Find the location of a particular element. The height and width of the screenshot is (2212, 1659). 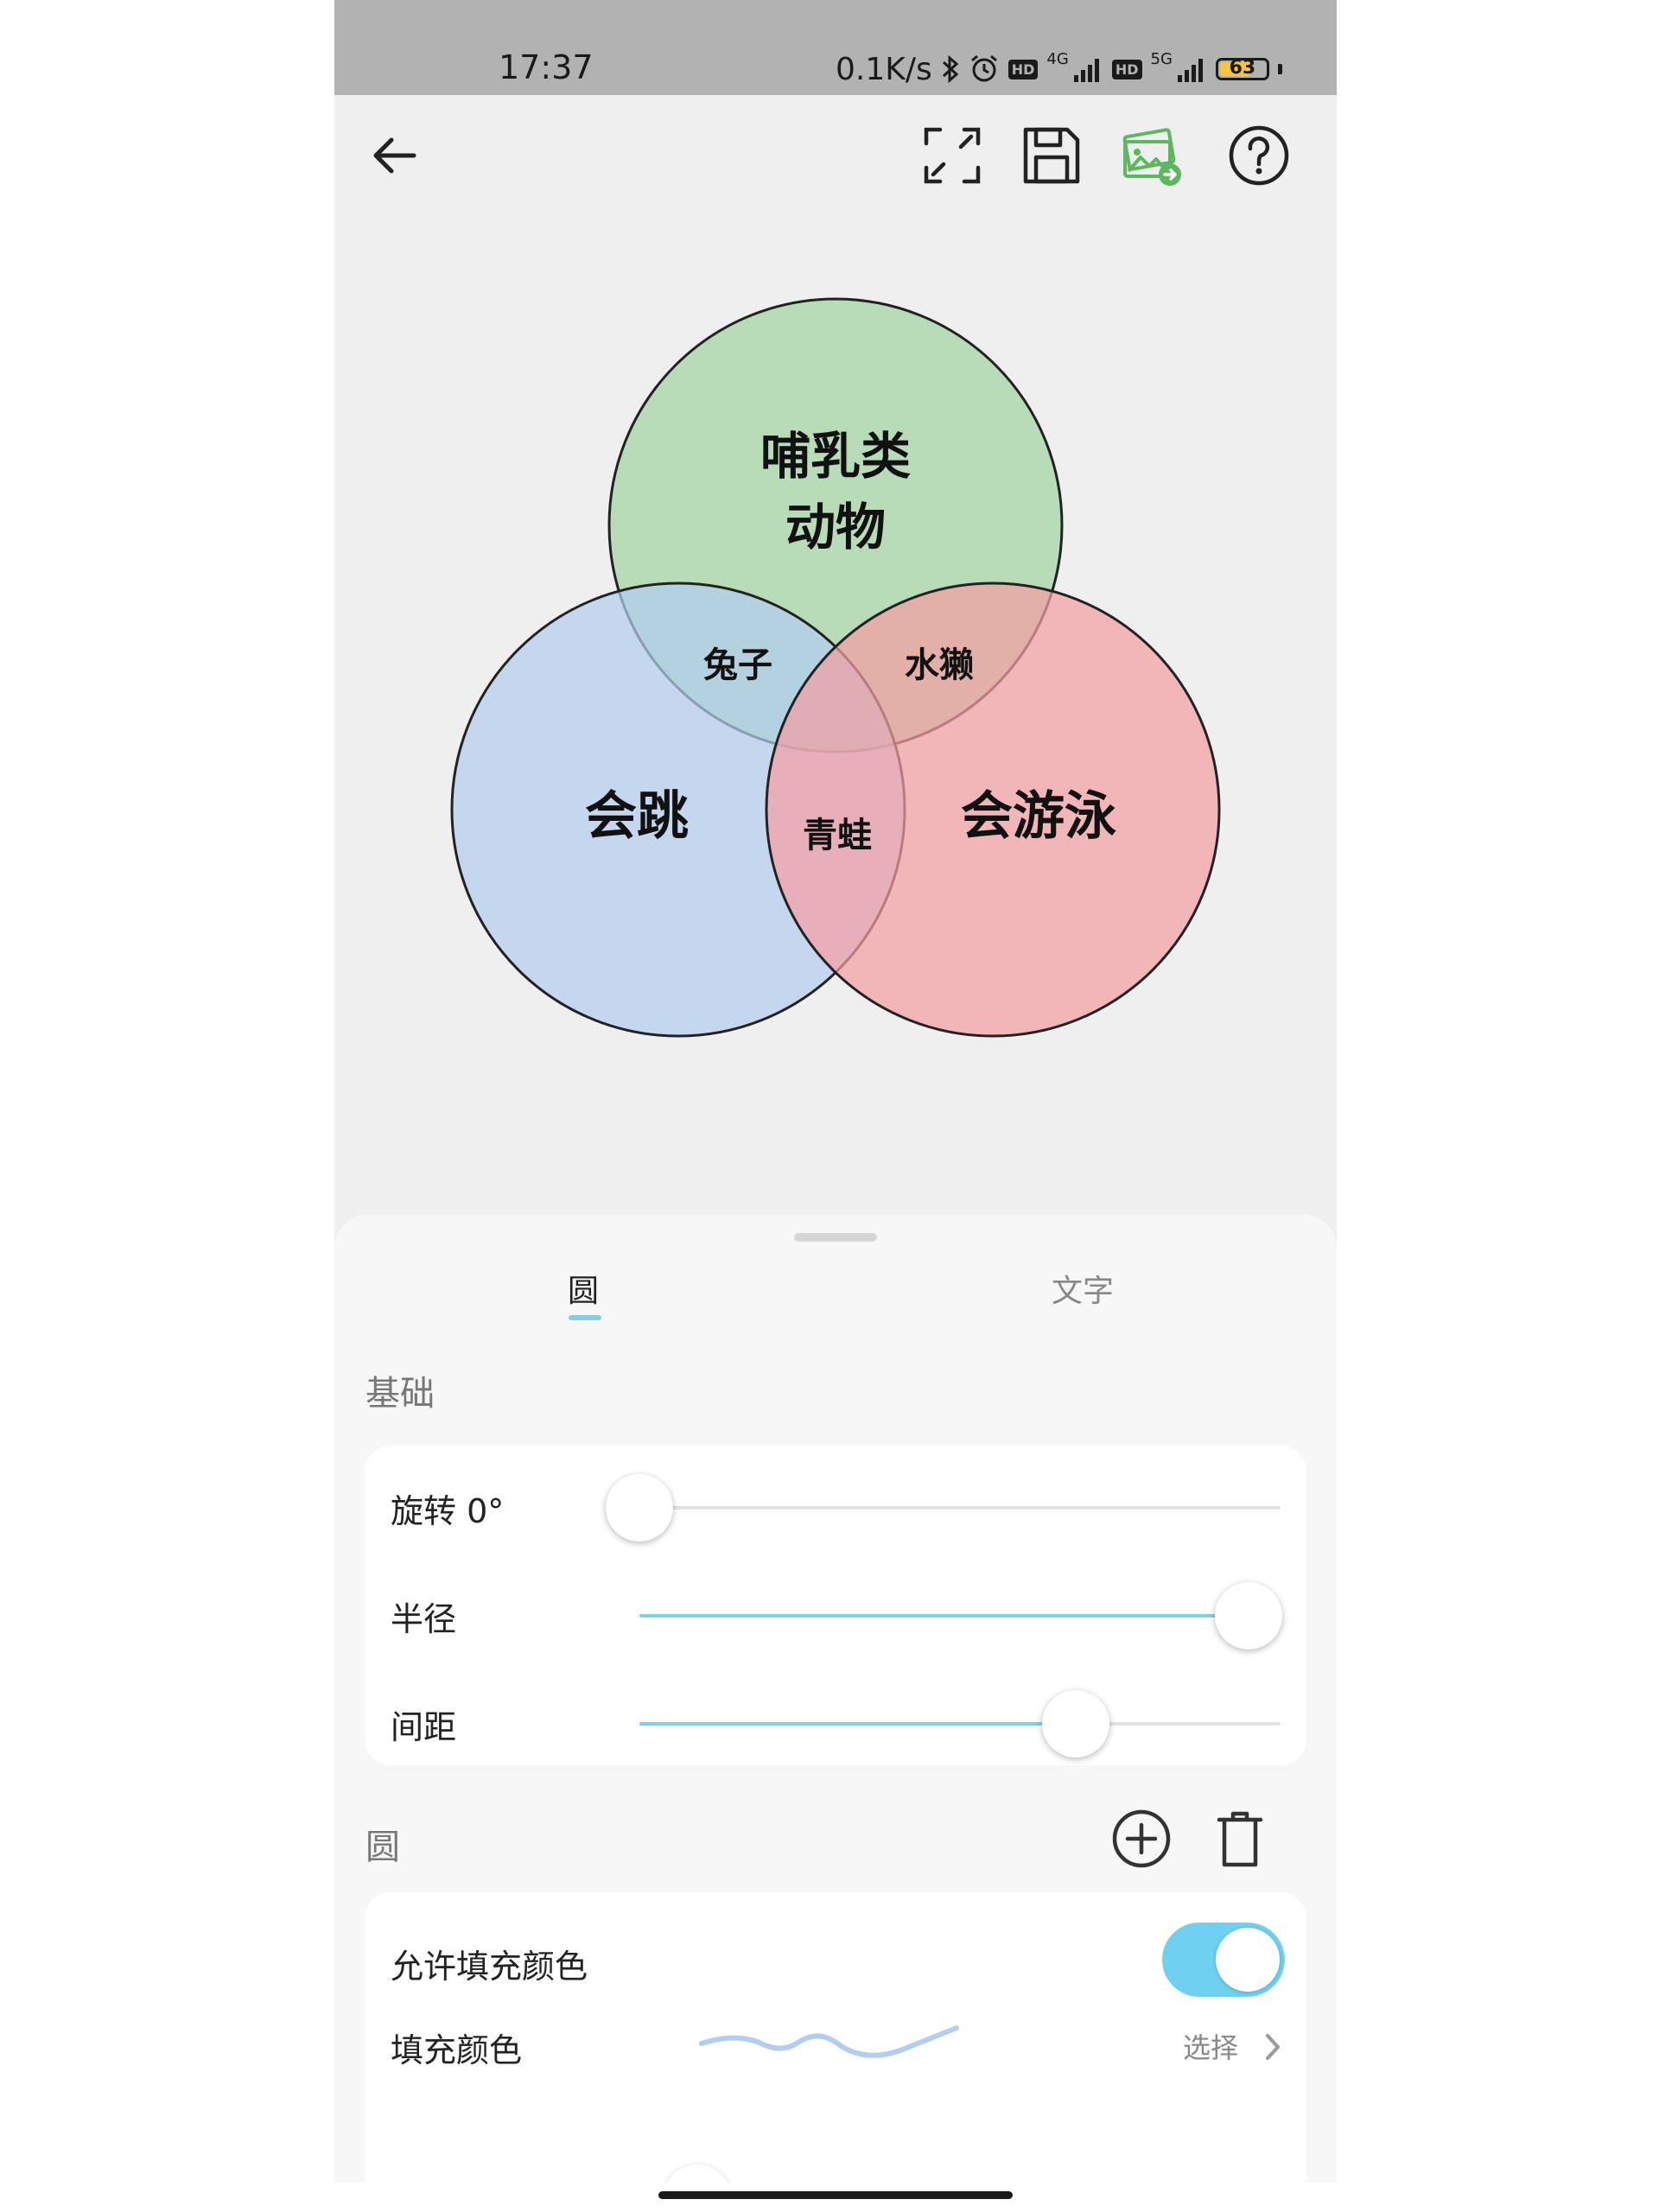

spacing-label: 间距 is located at coordinates (424, 1727).